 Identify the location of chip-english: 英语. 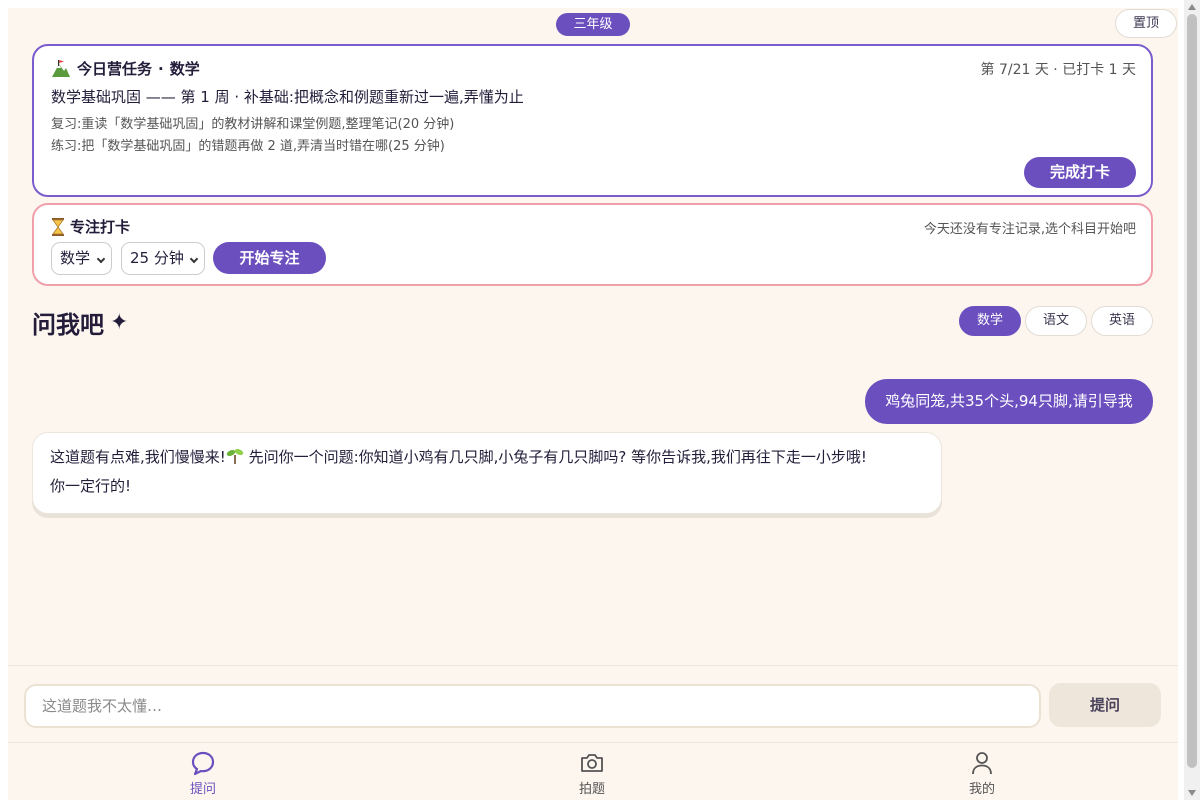
(1122, 321).